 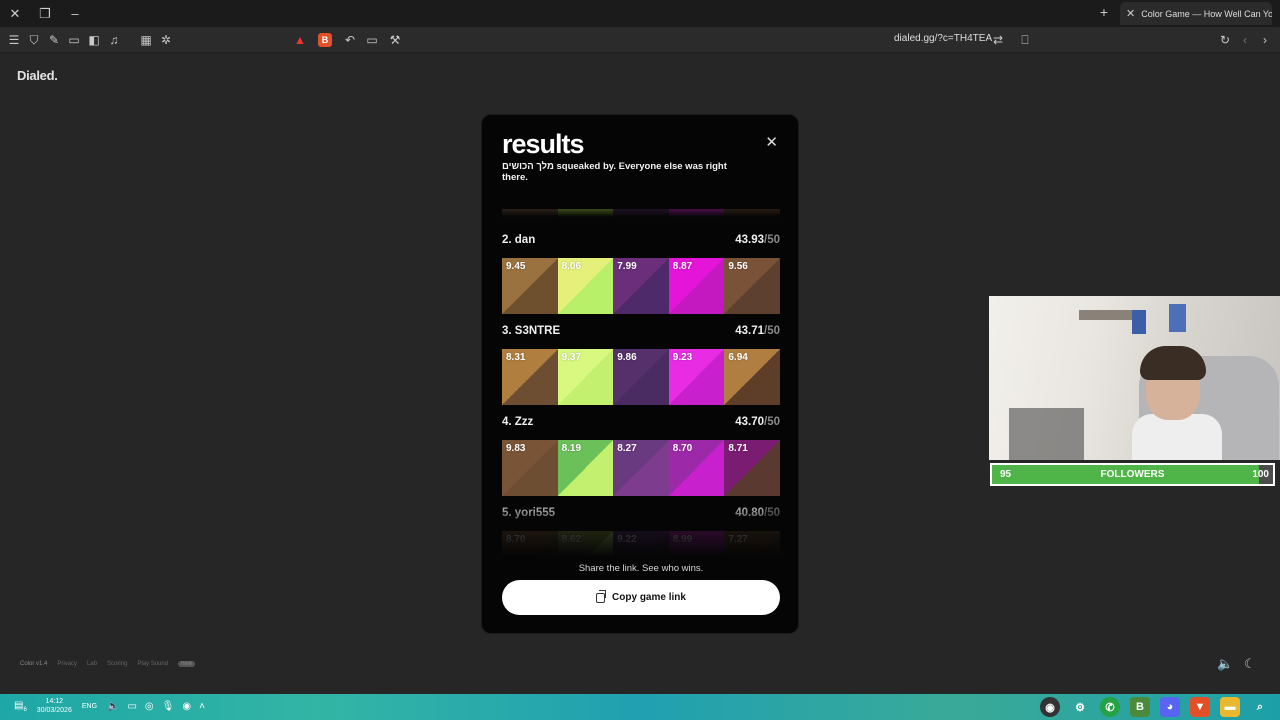 I want to click on swatch-score: 9.56, so click(x=738, y=266).